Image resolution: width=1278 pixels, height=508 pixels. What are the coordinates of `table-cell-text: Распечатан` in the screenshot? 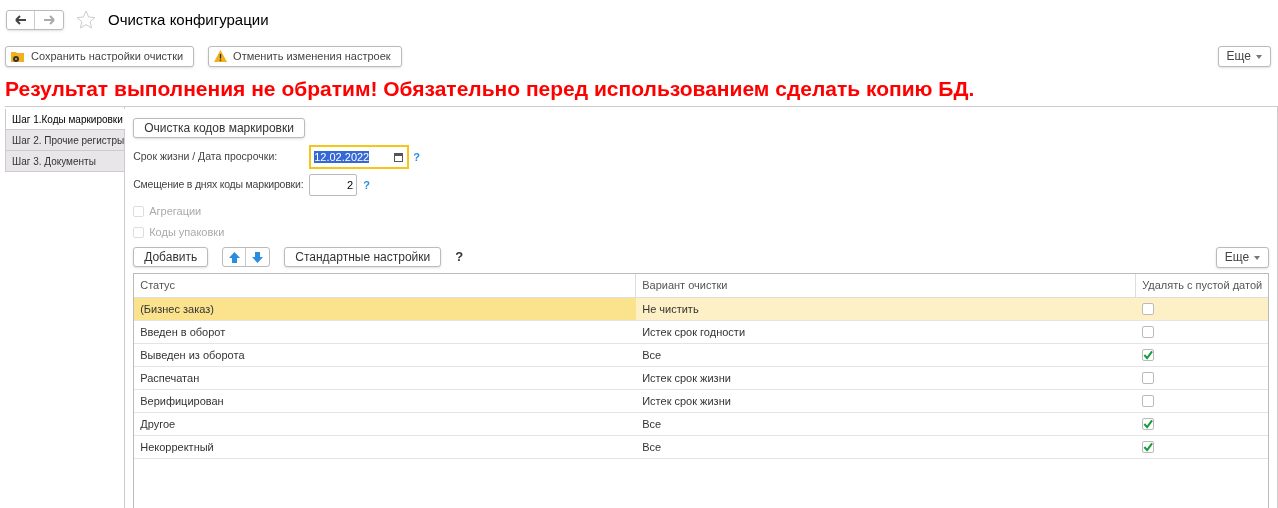 It's located at (170, 378).